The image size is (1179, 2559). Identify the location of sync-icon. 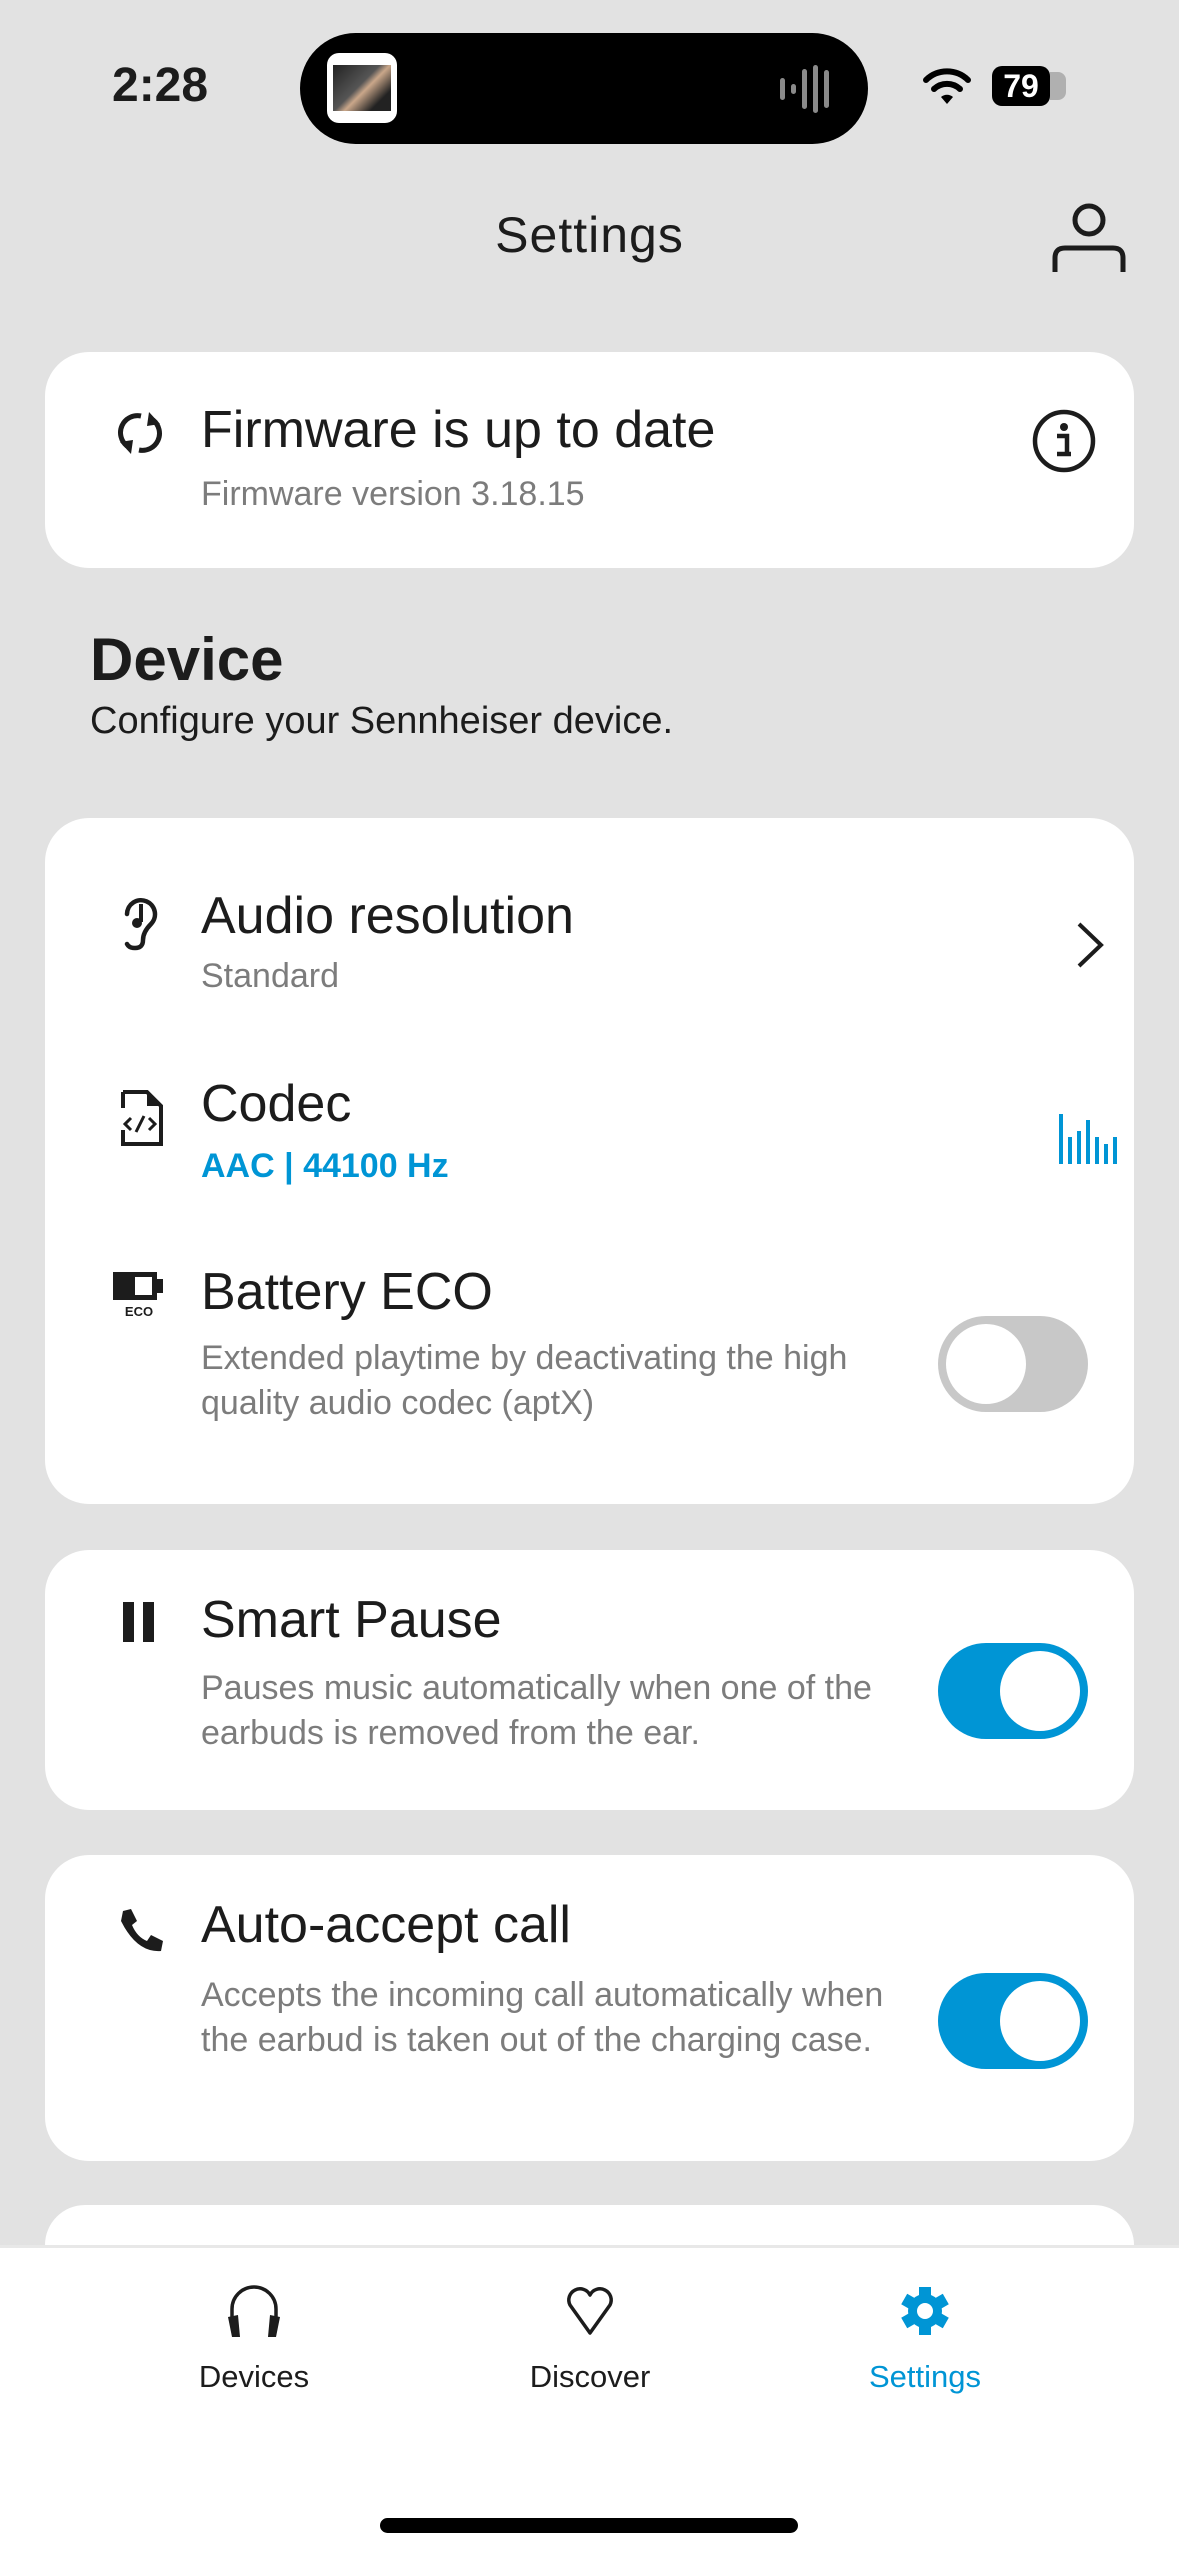
(140, 433).